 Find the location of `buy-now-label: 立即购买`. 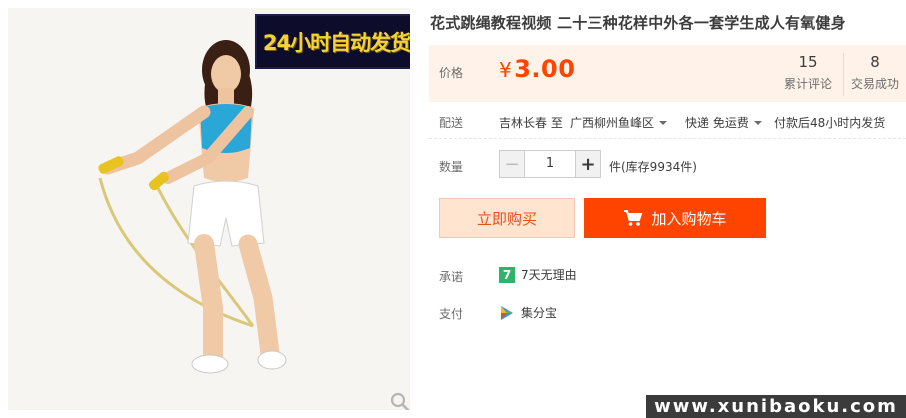

buy-now-label: 立即购买 is located at coordinates (506, 218).